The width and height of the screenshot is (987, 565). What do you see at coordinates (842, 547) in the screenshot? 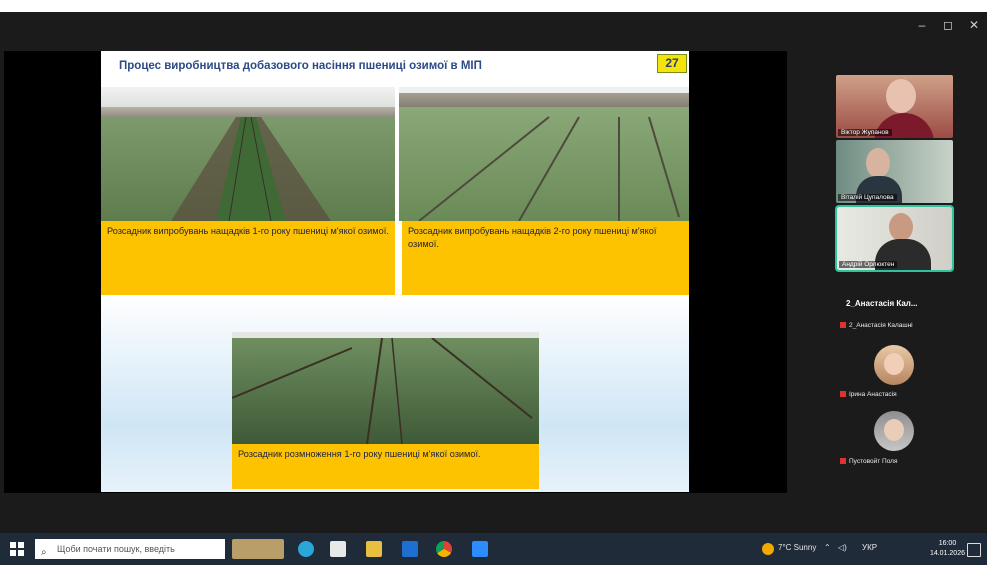
I see `speaker-icon: ◁)` at bounding box center [842, 547].